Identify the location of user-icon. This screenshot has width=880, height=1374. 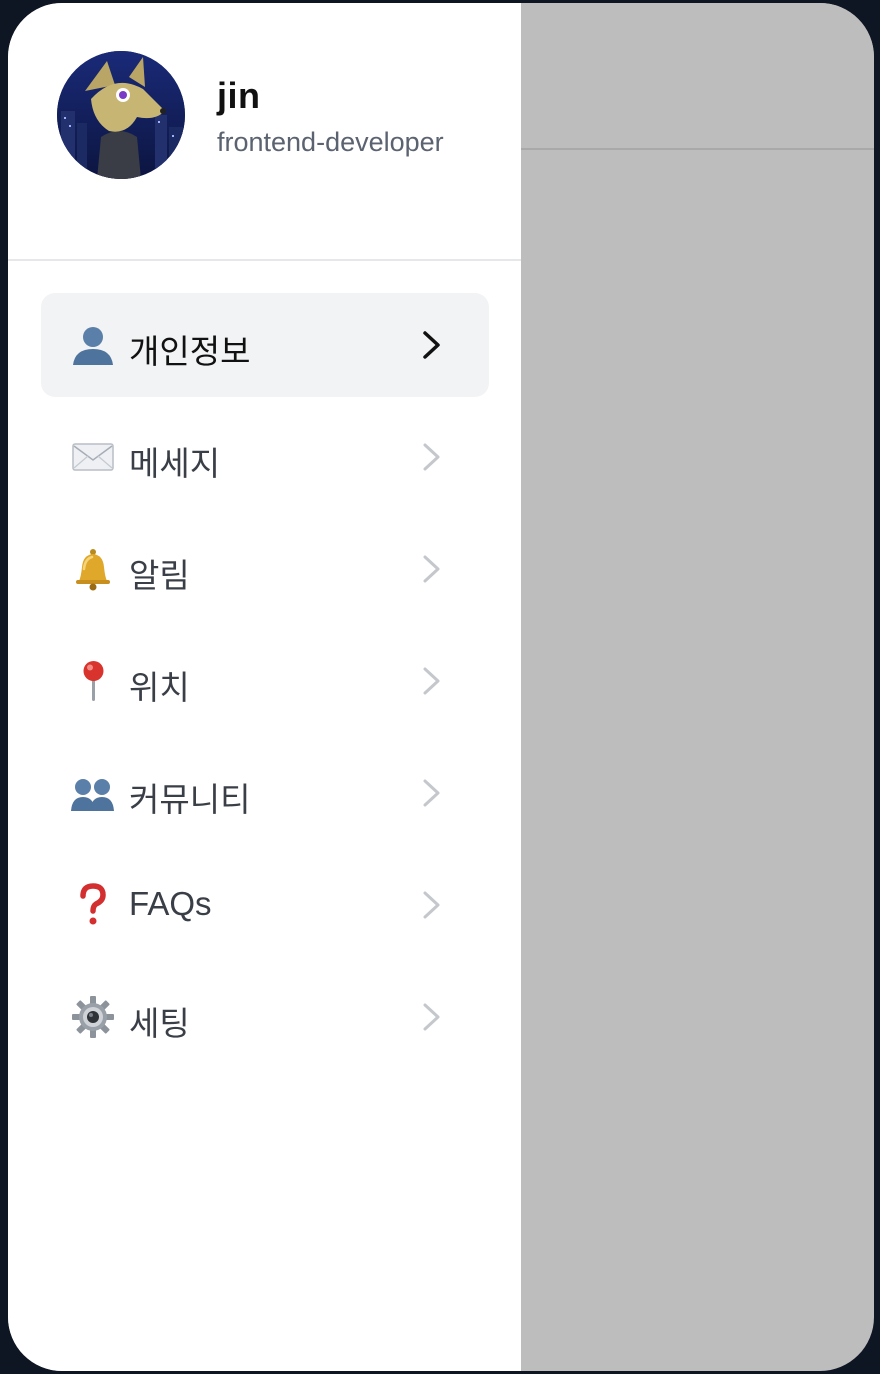
(93, 345).